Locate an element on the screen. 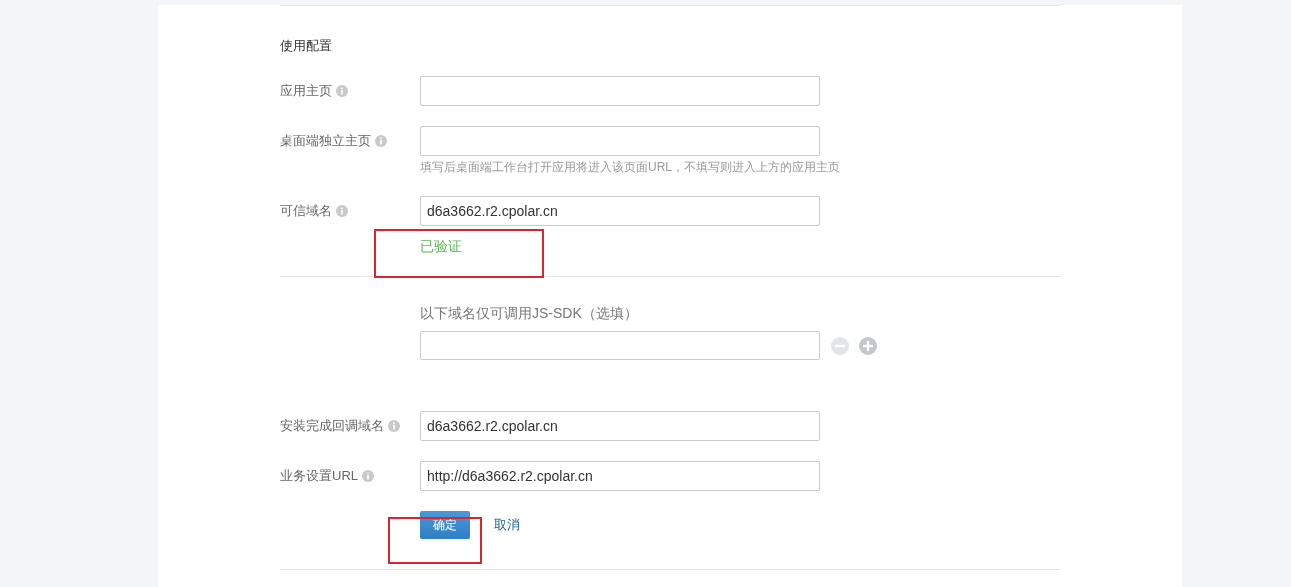  add-icon is located at coordinates (868, 345).